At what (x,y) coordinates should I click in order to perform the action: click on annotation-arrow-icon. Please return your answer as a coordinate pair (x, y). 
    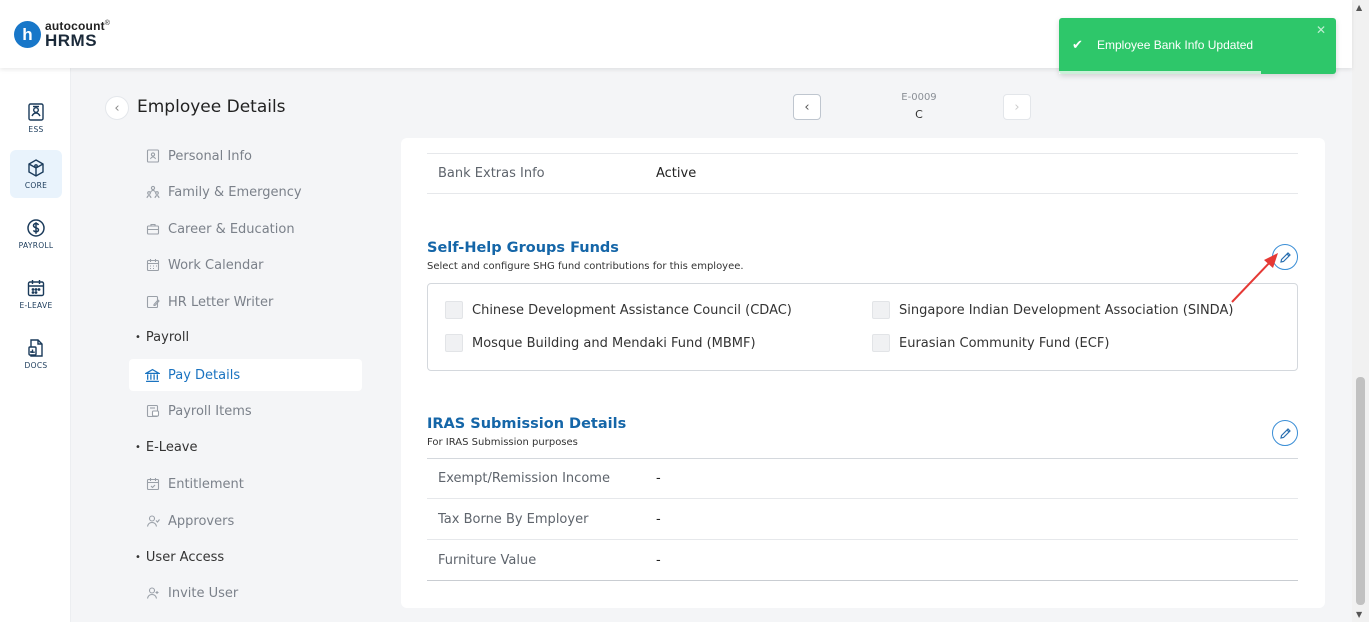
    Looking at the image, I should click on (1254, 278).